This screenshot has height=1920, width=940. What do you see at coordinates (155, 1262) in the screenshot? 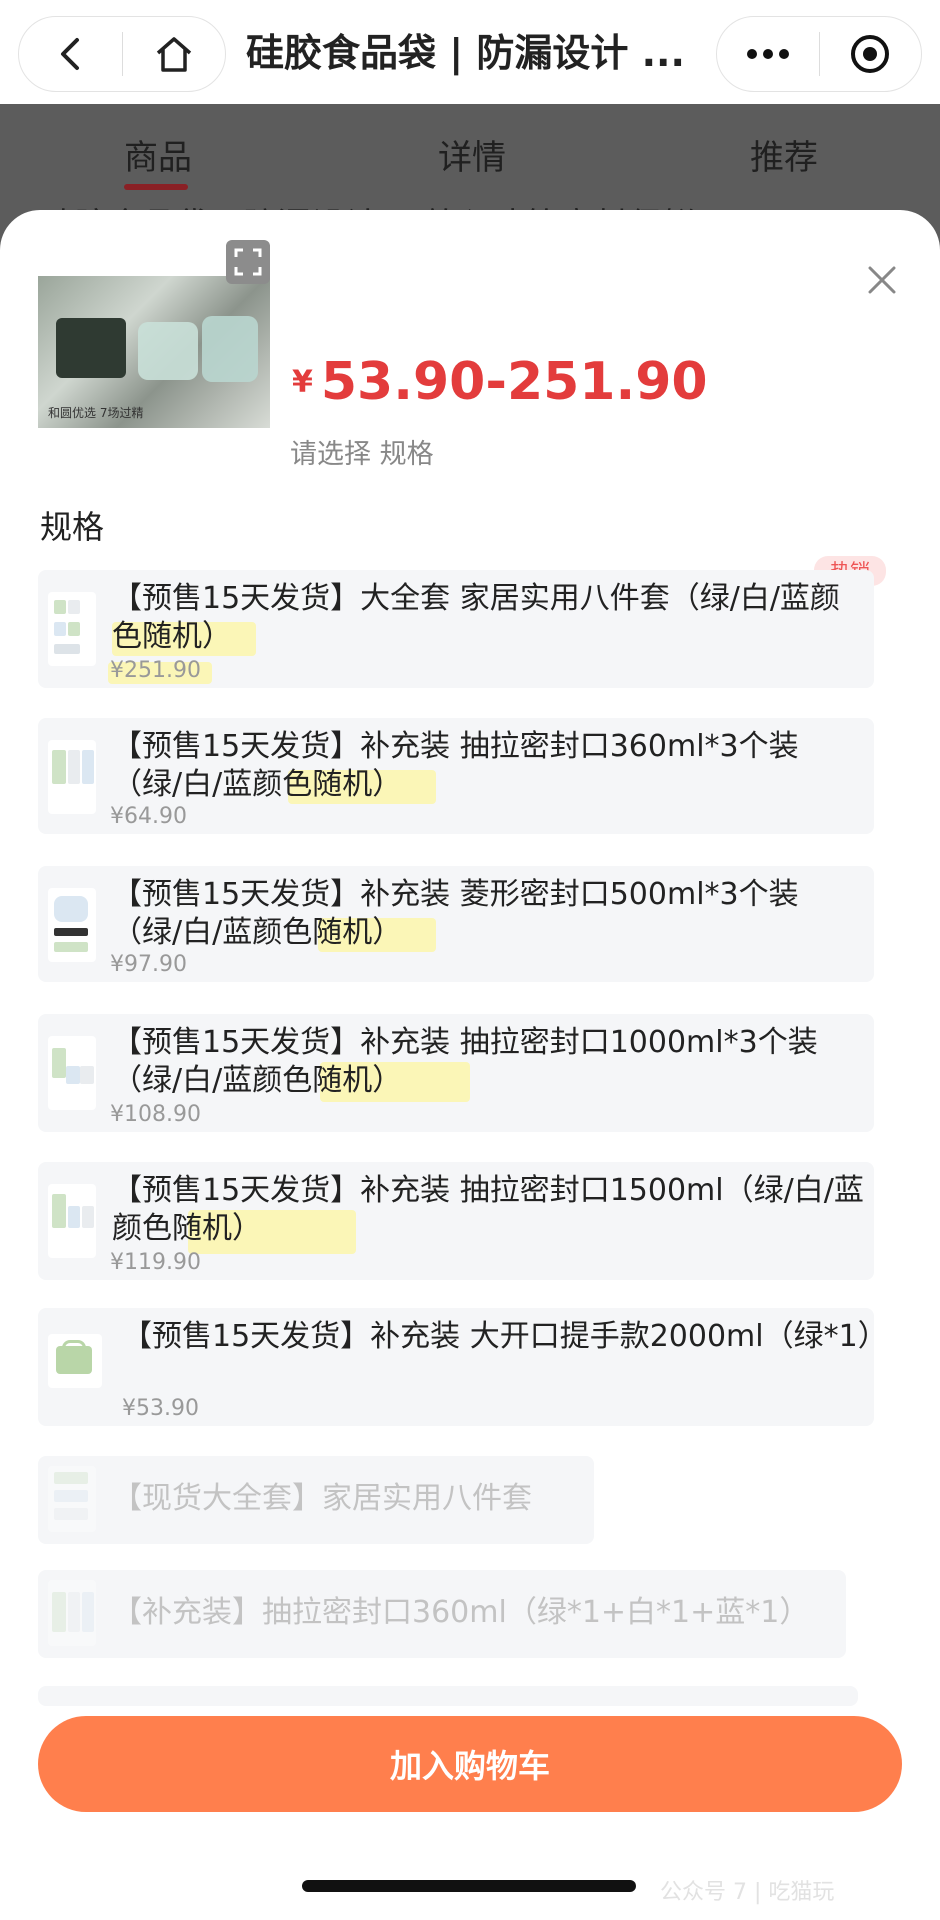
I see `option-price: ¥119.90` at bounding box center [155, 1262].